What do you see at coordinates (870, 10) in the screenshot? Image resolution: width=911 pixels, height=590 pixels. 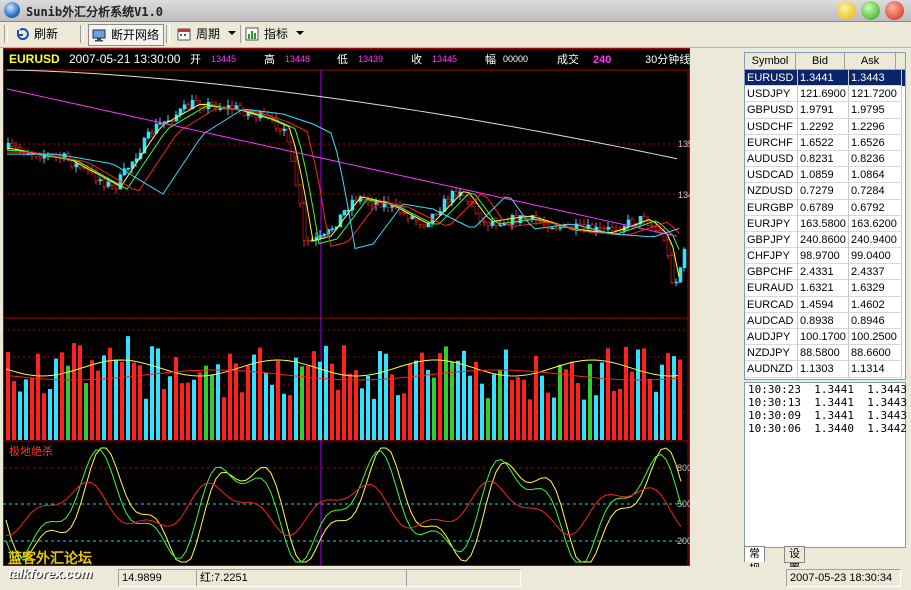 I see `maximize-button` at bounding box center [870, 10].